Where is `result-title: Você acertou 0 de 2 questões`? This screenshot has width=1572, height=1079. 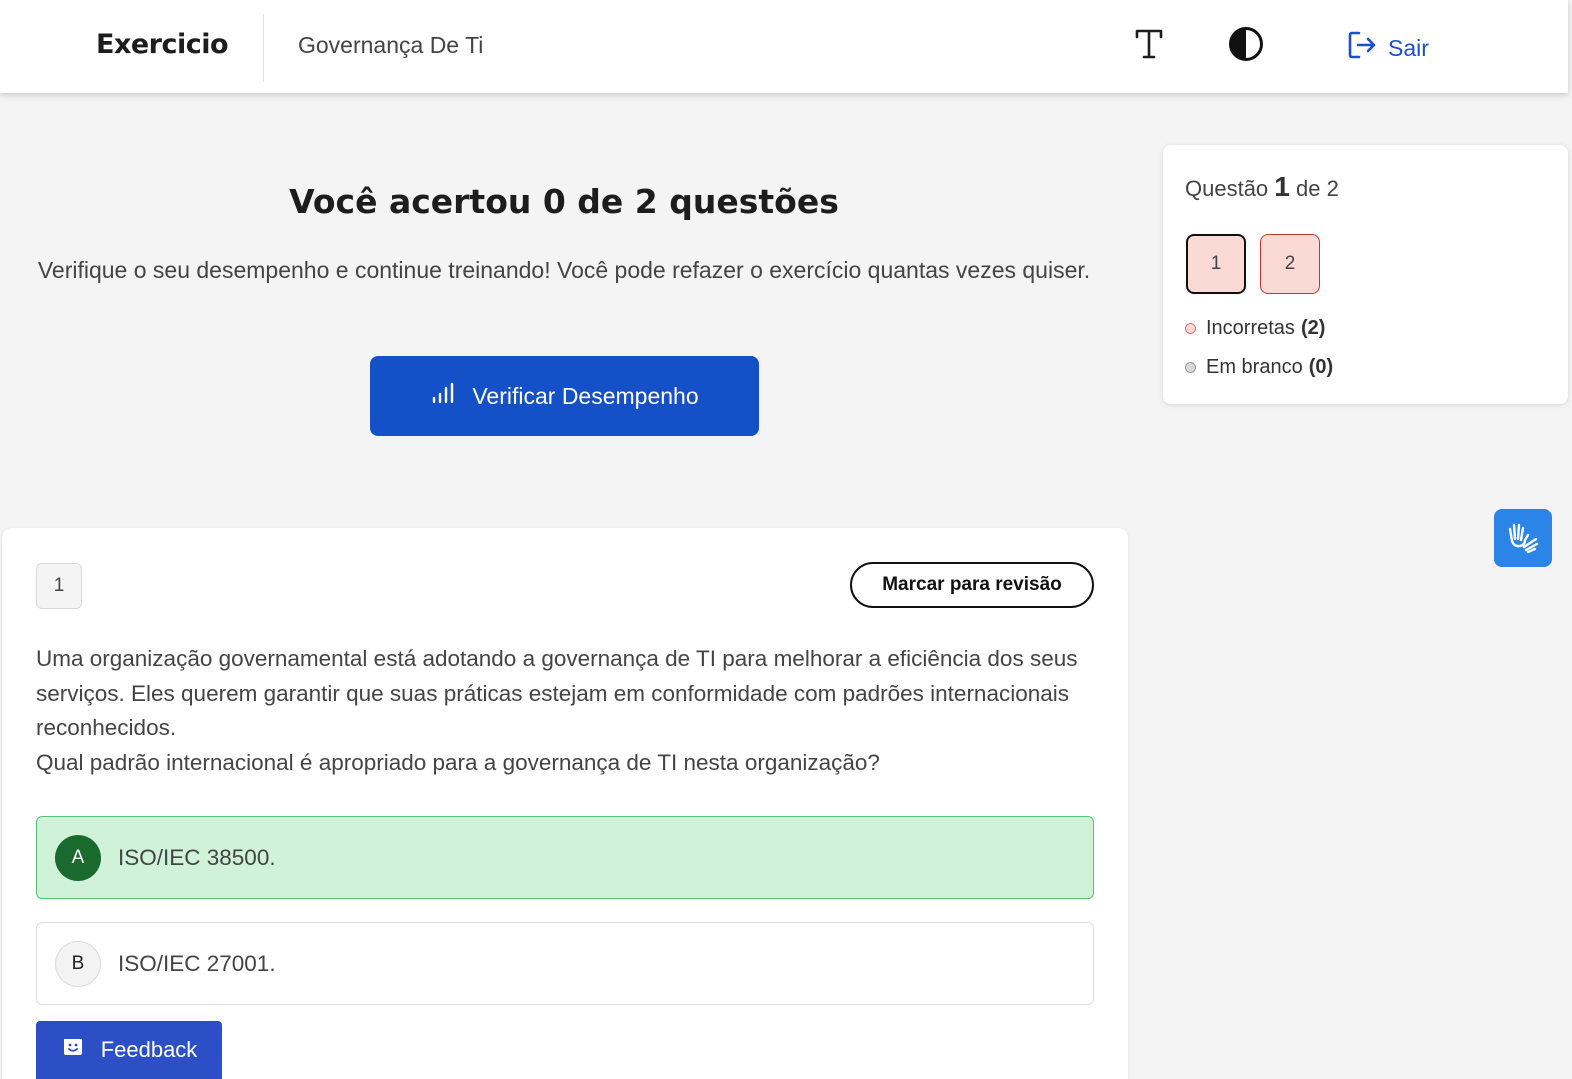 result-title: Você acertou 0 de 2 questões is located at coordinates (564, 201).